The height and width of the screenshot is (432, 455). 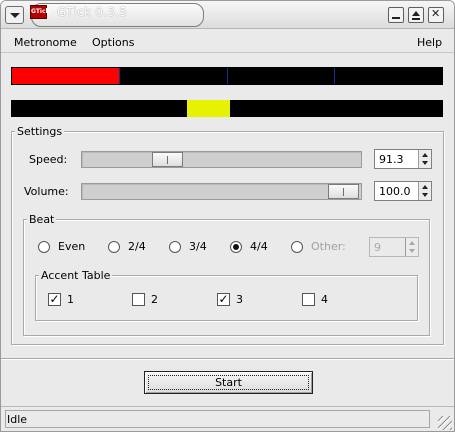 What do you see at coordinates (227, 359) in the screenshot?
I see `separator` at bounding box center [227, 359].